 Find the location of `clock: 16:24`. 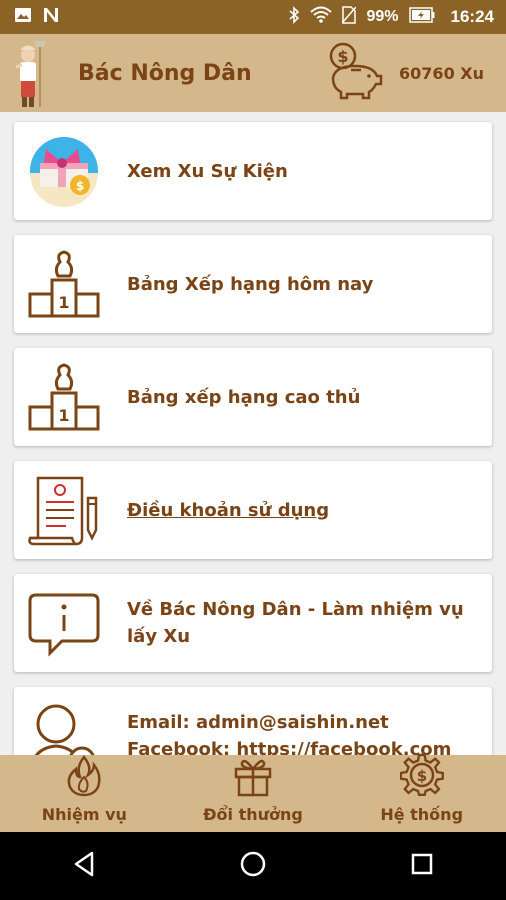

clock: 16:24 is located at coordinates (472, 16).